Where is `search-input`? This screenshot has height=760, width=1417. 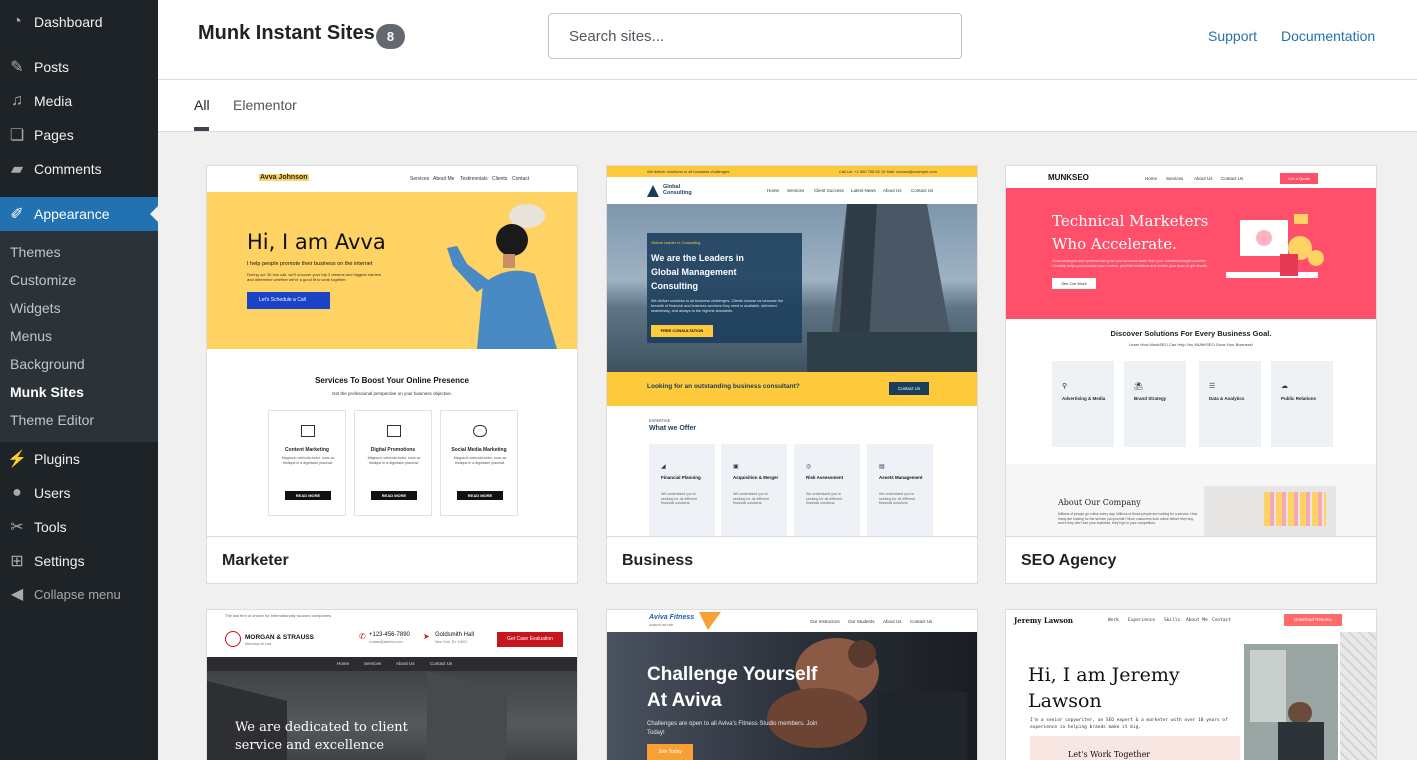 search-input is located at coordinates (755, 36).